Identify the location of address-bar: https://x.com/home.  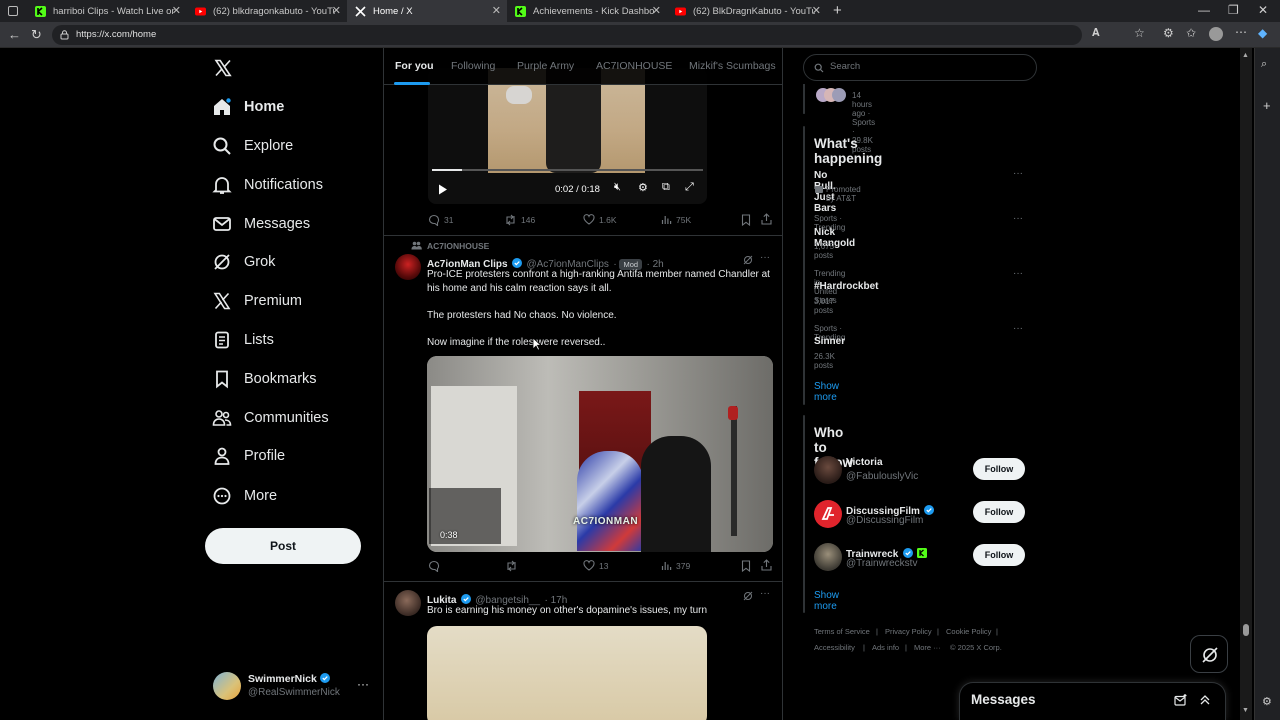
(567, 35).